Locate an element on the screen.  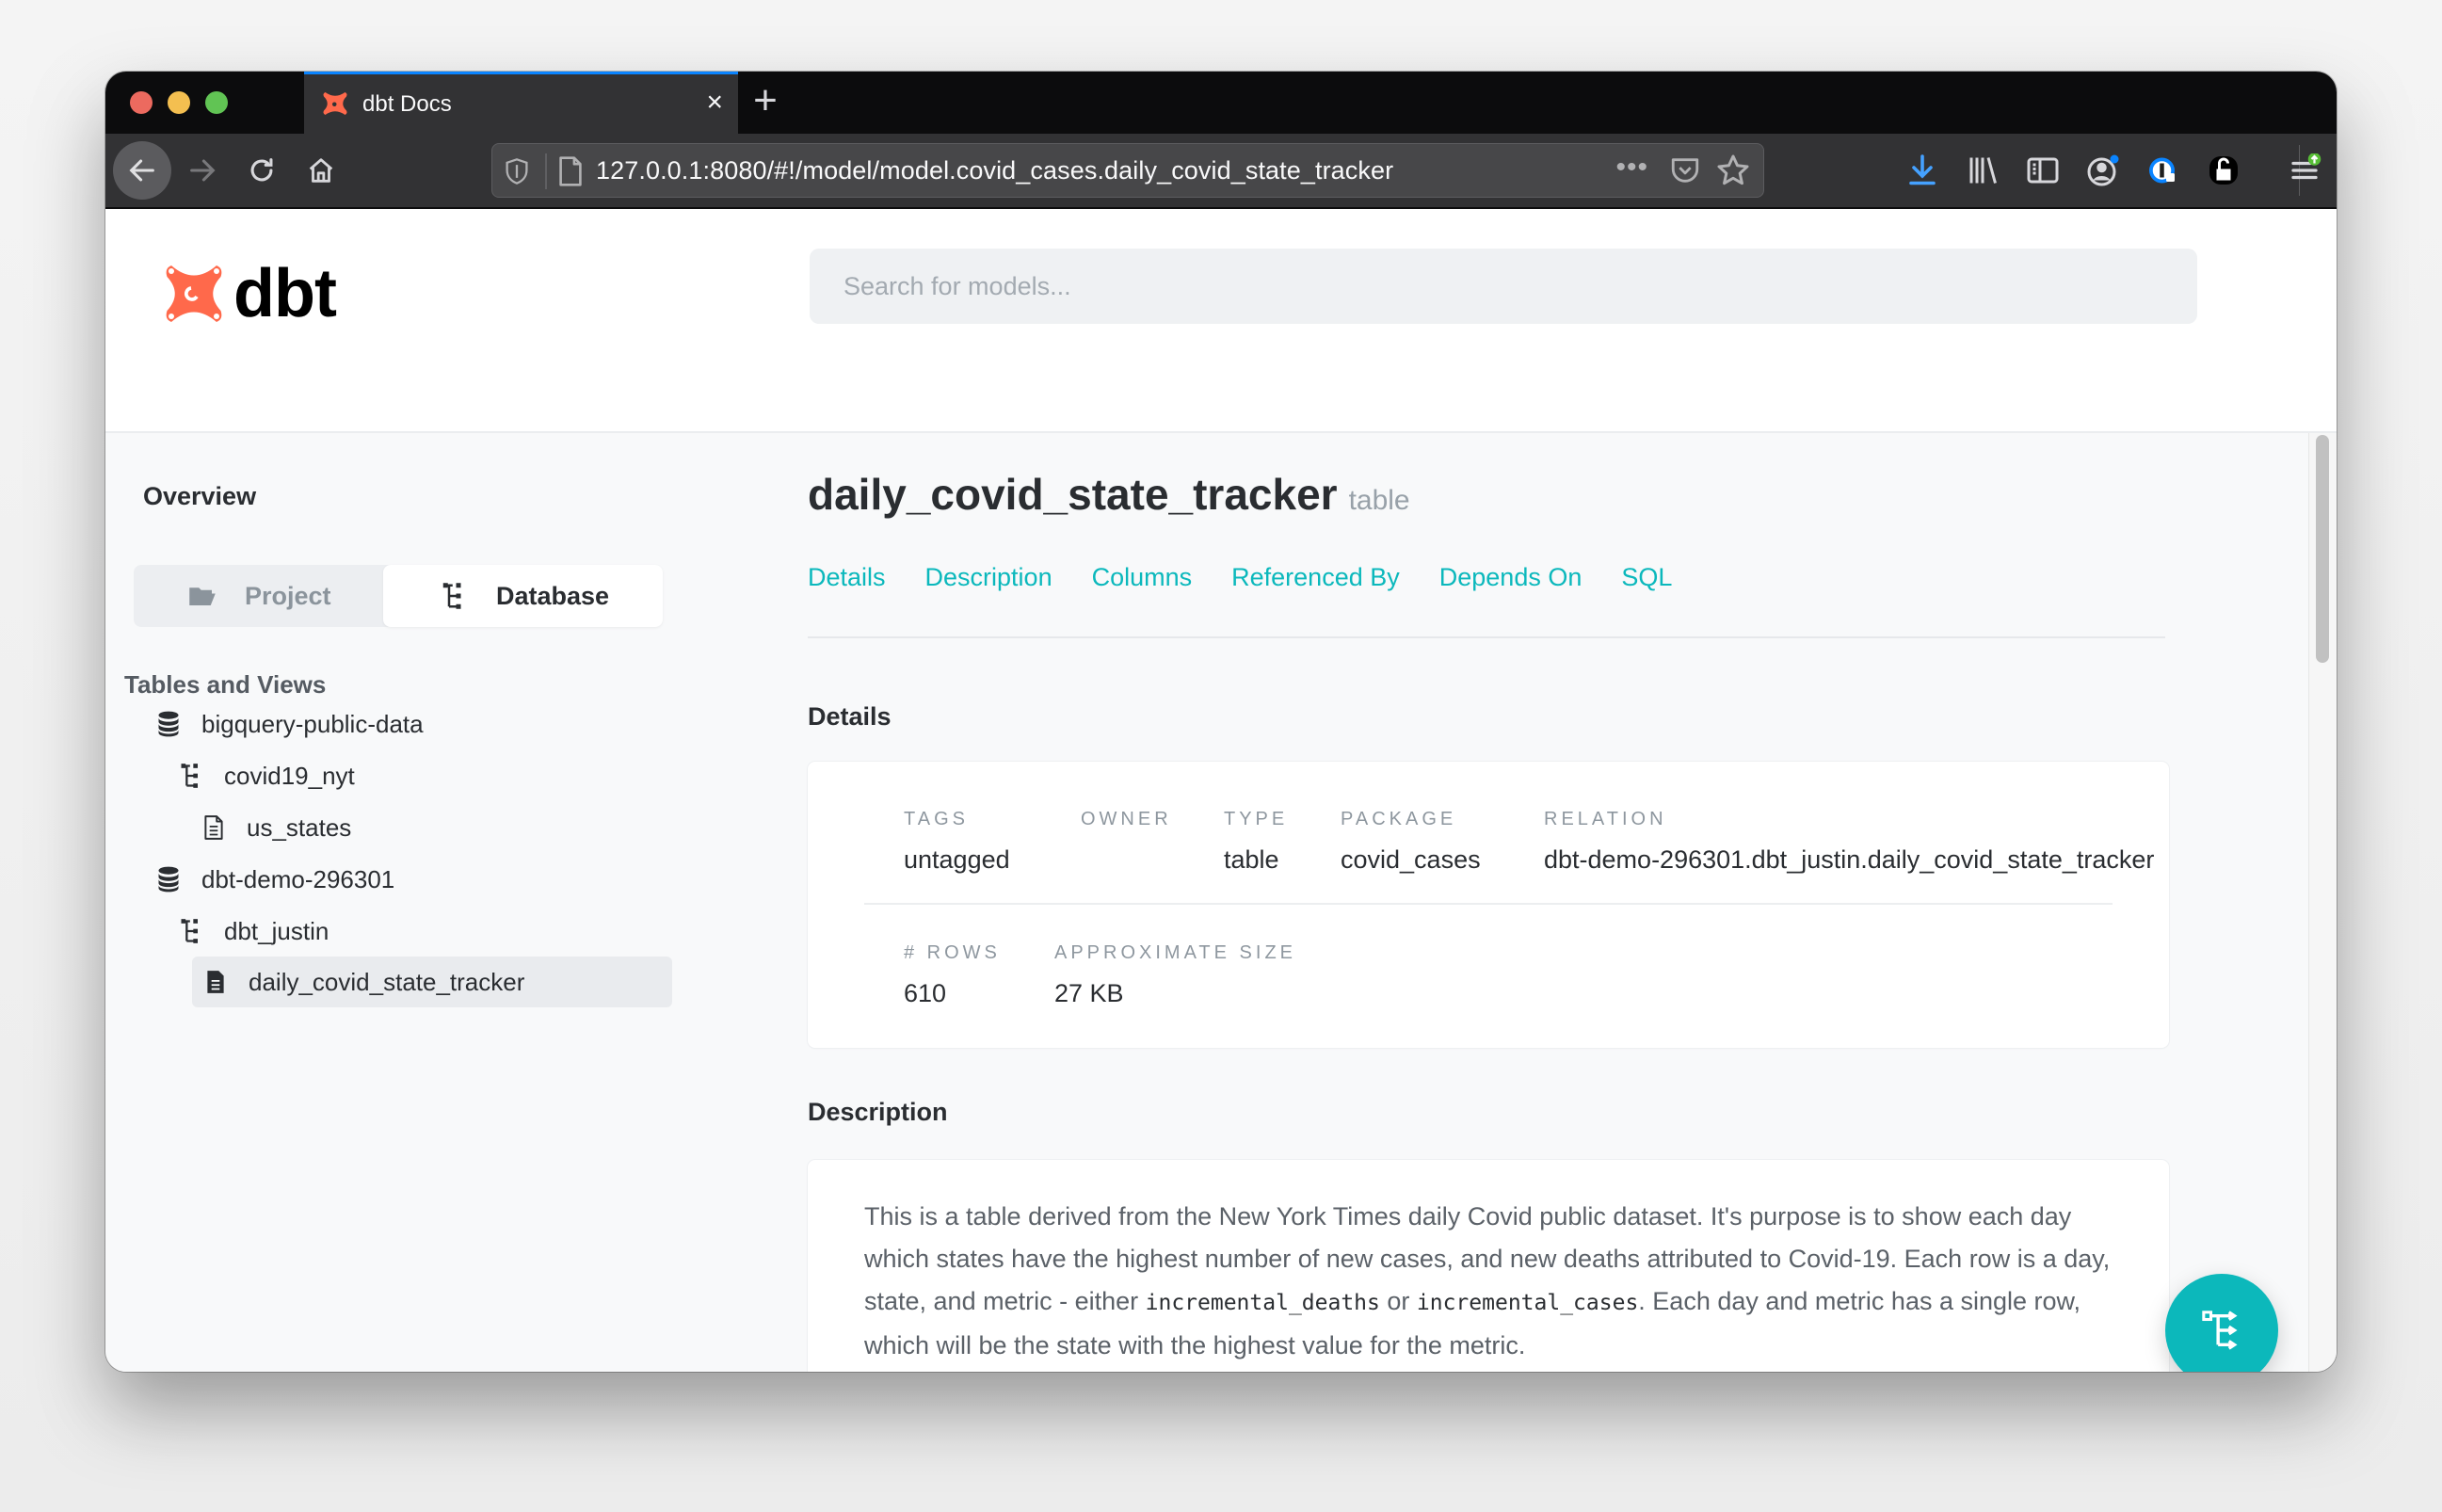
tree-item-schema: covid19_nyt is located at coordinates (267, 775).